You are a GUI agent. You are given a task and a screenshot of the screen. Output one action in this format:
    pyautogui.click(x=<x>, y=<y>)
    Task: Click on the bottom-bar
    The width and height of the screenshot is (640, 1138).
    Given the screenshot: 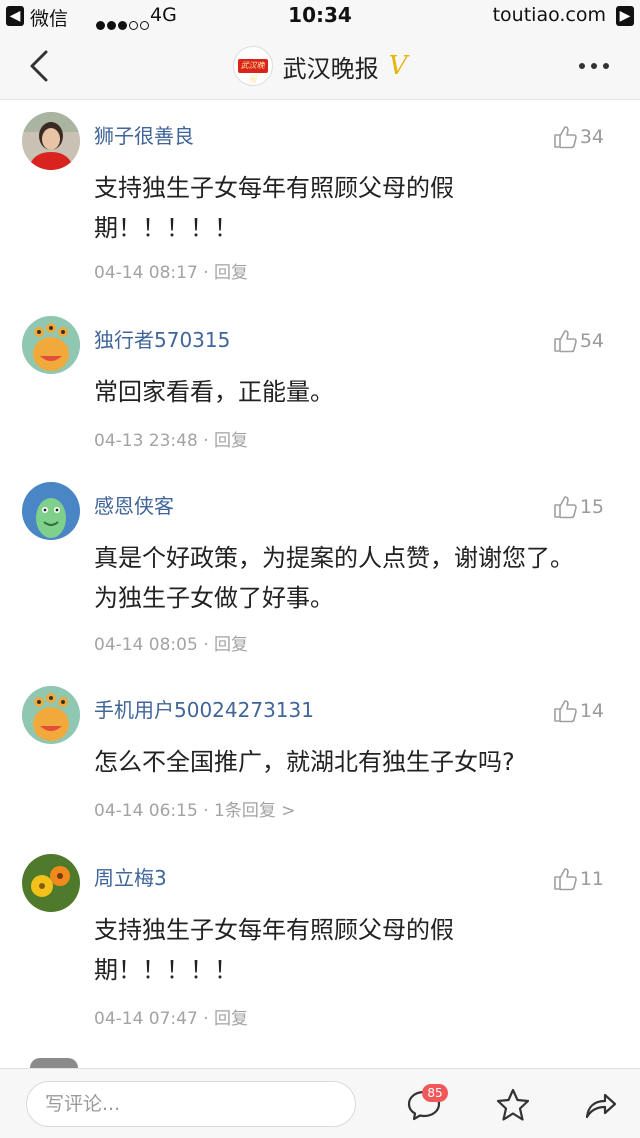 What is the action you would take?
    pyautogui.click(x=320, y=1103)
    